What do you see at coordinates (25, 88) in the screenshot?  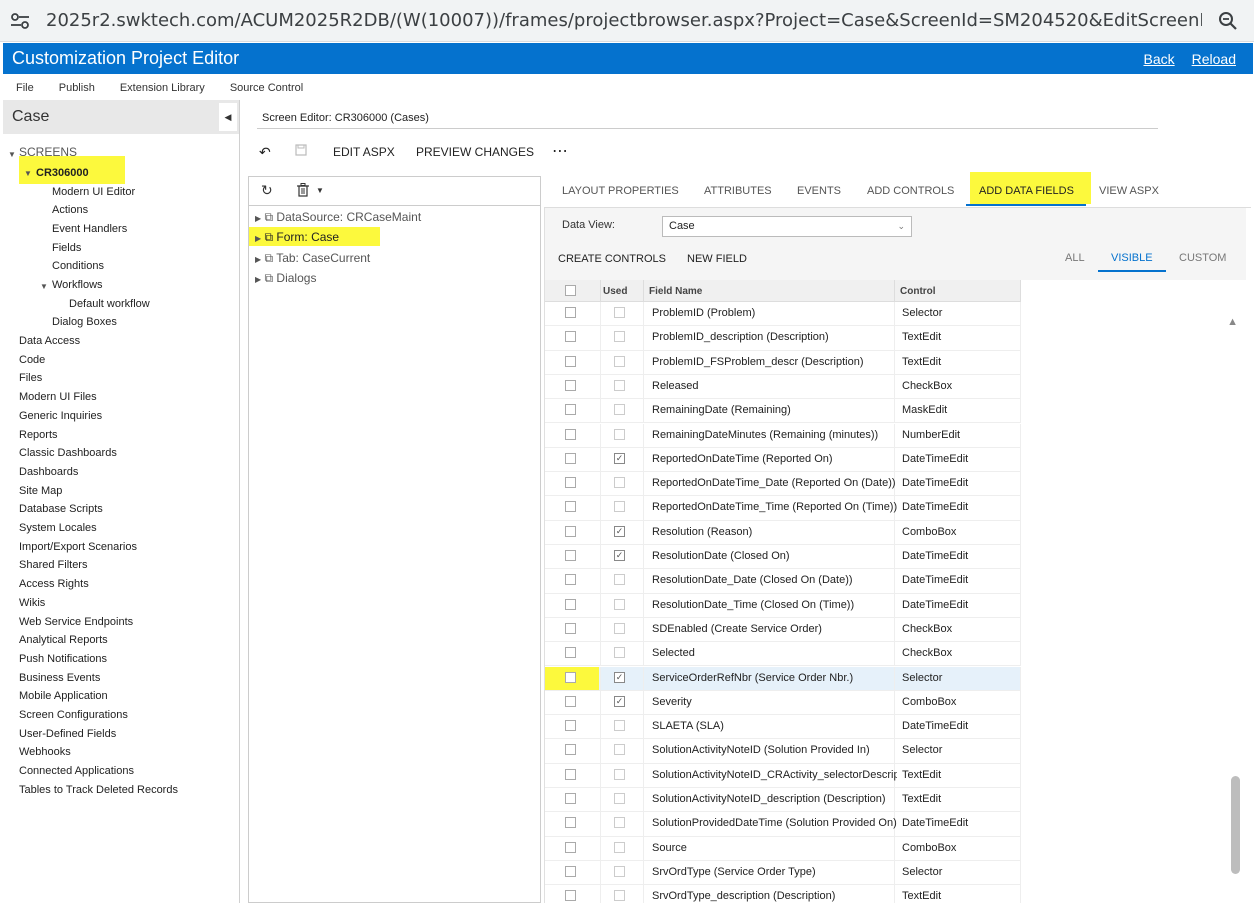 I see `menu-file: File` at bounding box center [25, 88].